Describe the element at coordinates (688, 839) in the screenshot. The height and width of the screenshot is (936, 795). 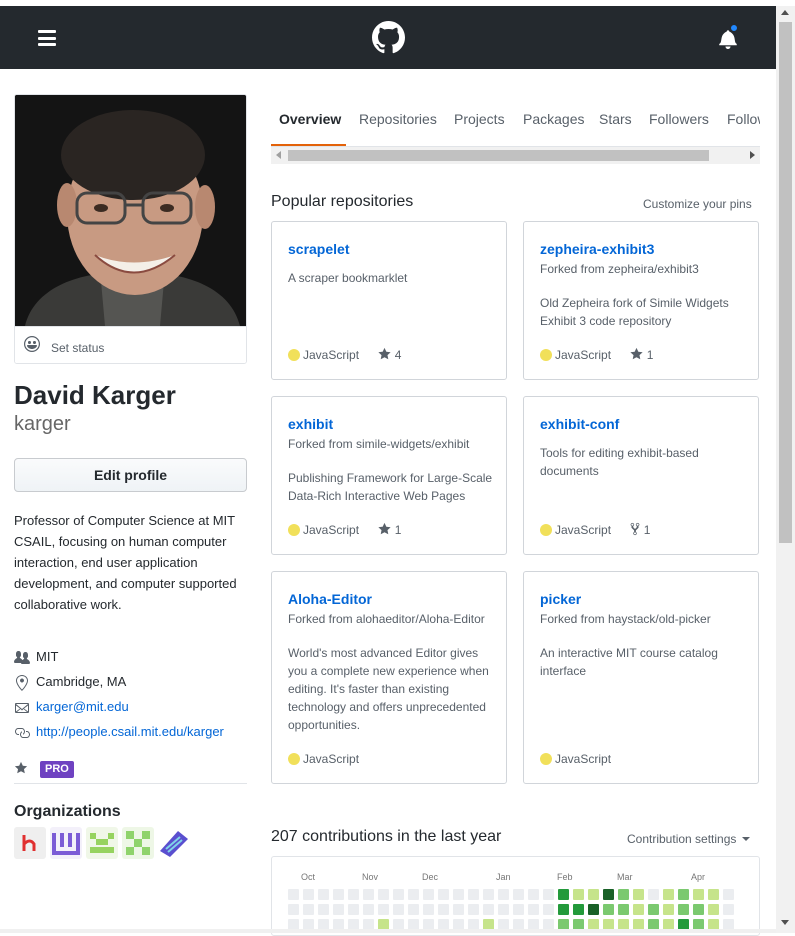
I see `contribution-settings-dropdown: Contribution settings` at that location.